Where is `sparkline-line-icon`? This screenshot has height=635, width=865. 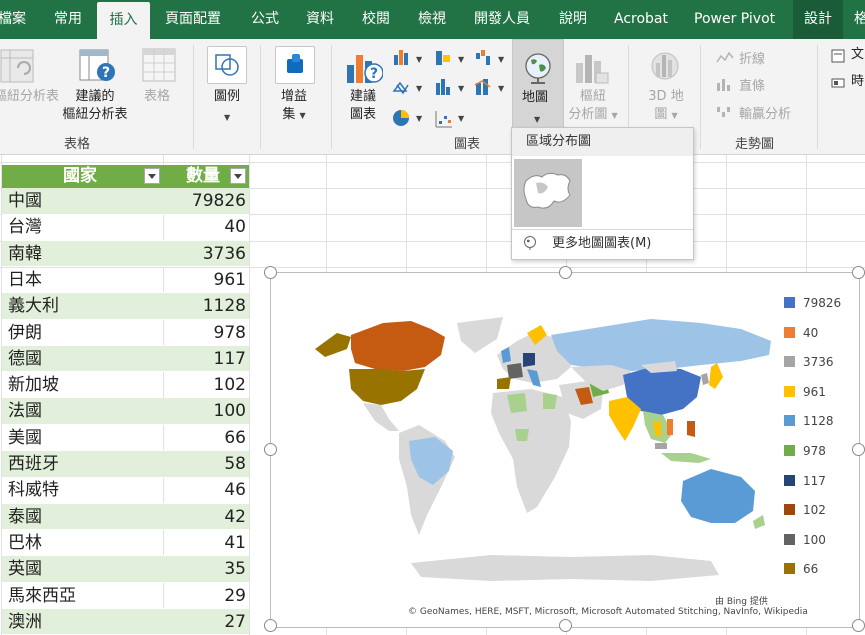
sparkline-line-icon is located at coordinates (725, 57).